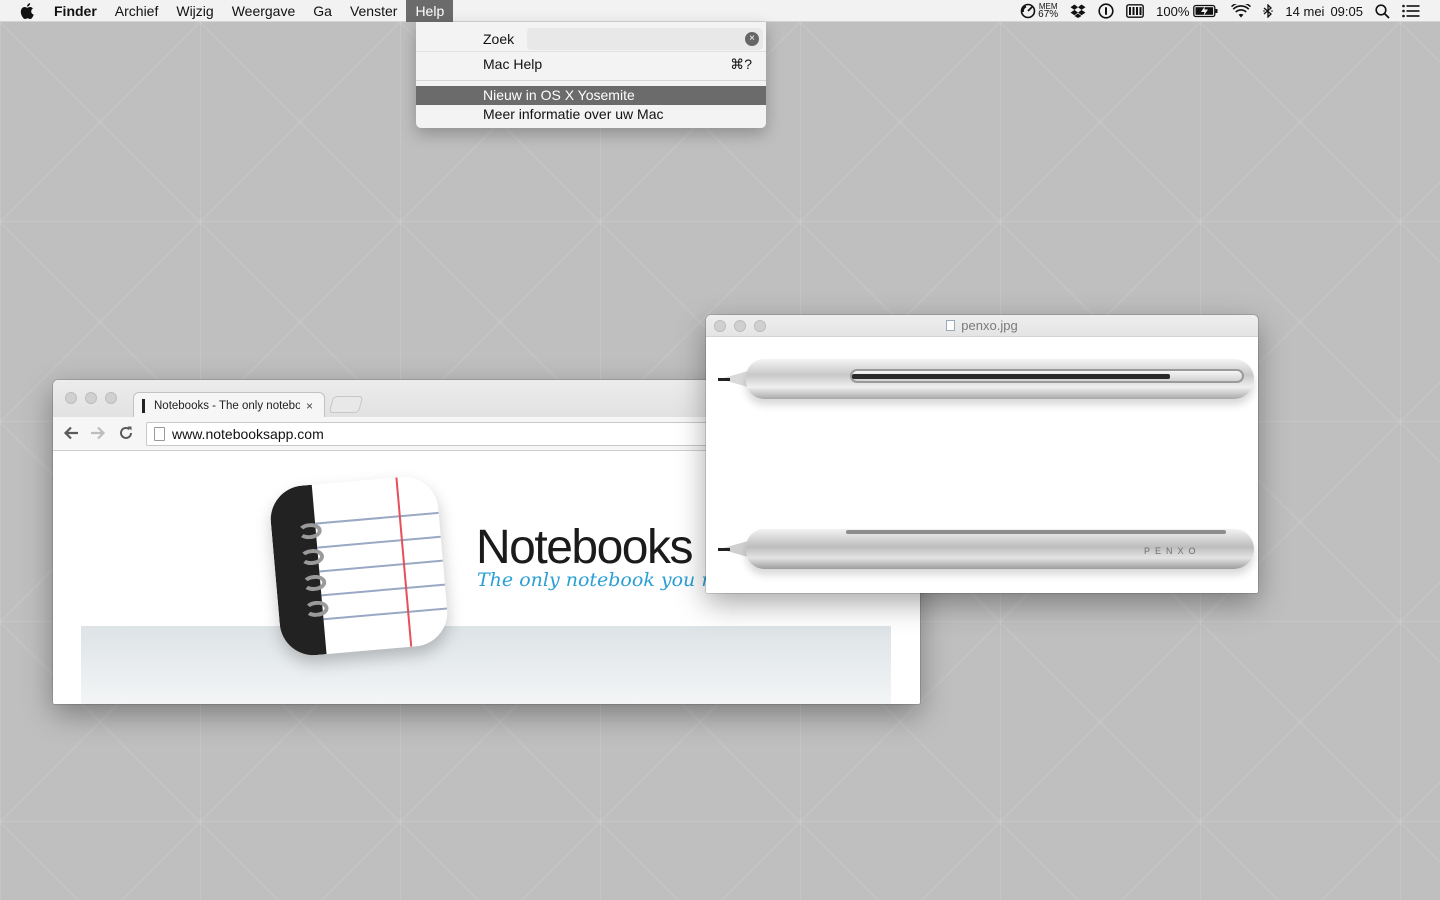 This screenshot has width=1440, height=900. I want to click on menu-ga: Ga, so click(322, 11).